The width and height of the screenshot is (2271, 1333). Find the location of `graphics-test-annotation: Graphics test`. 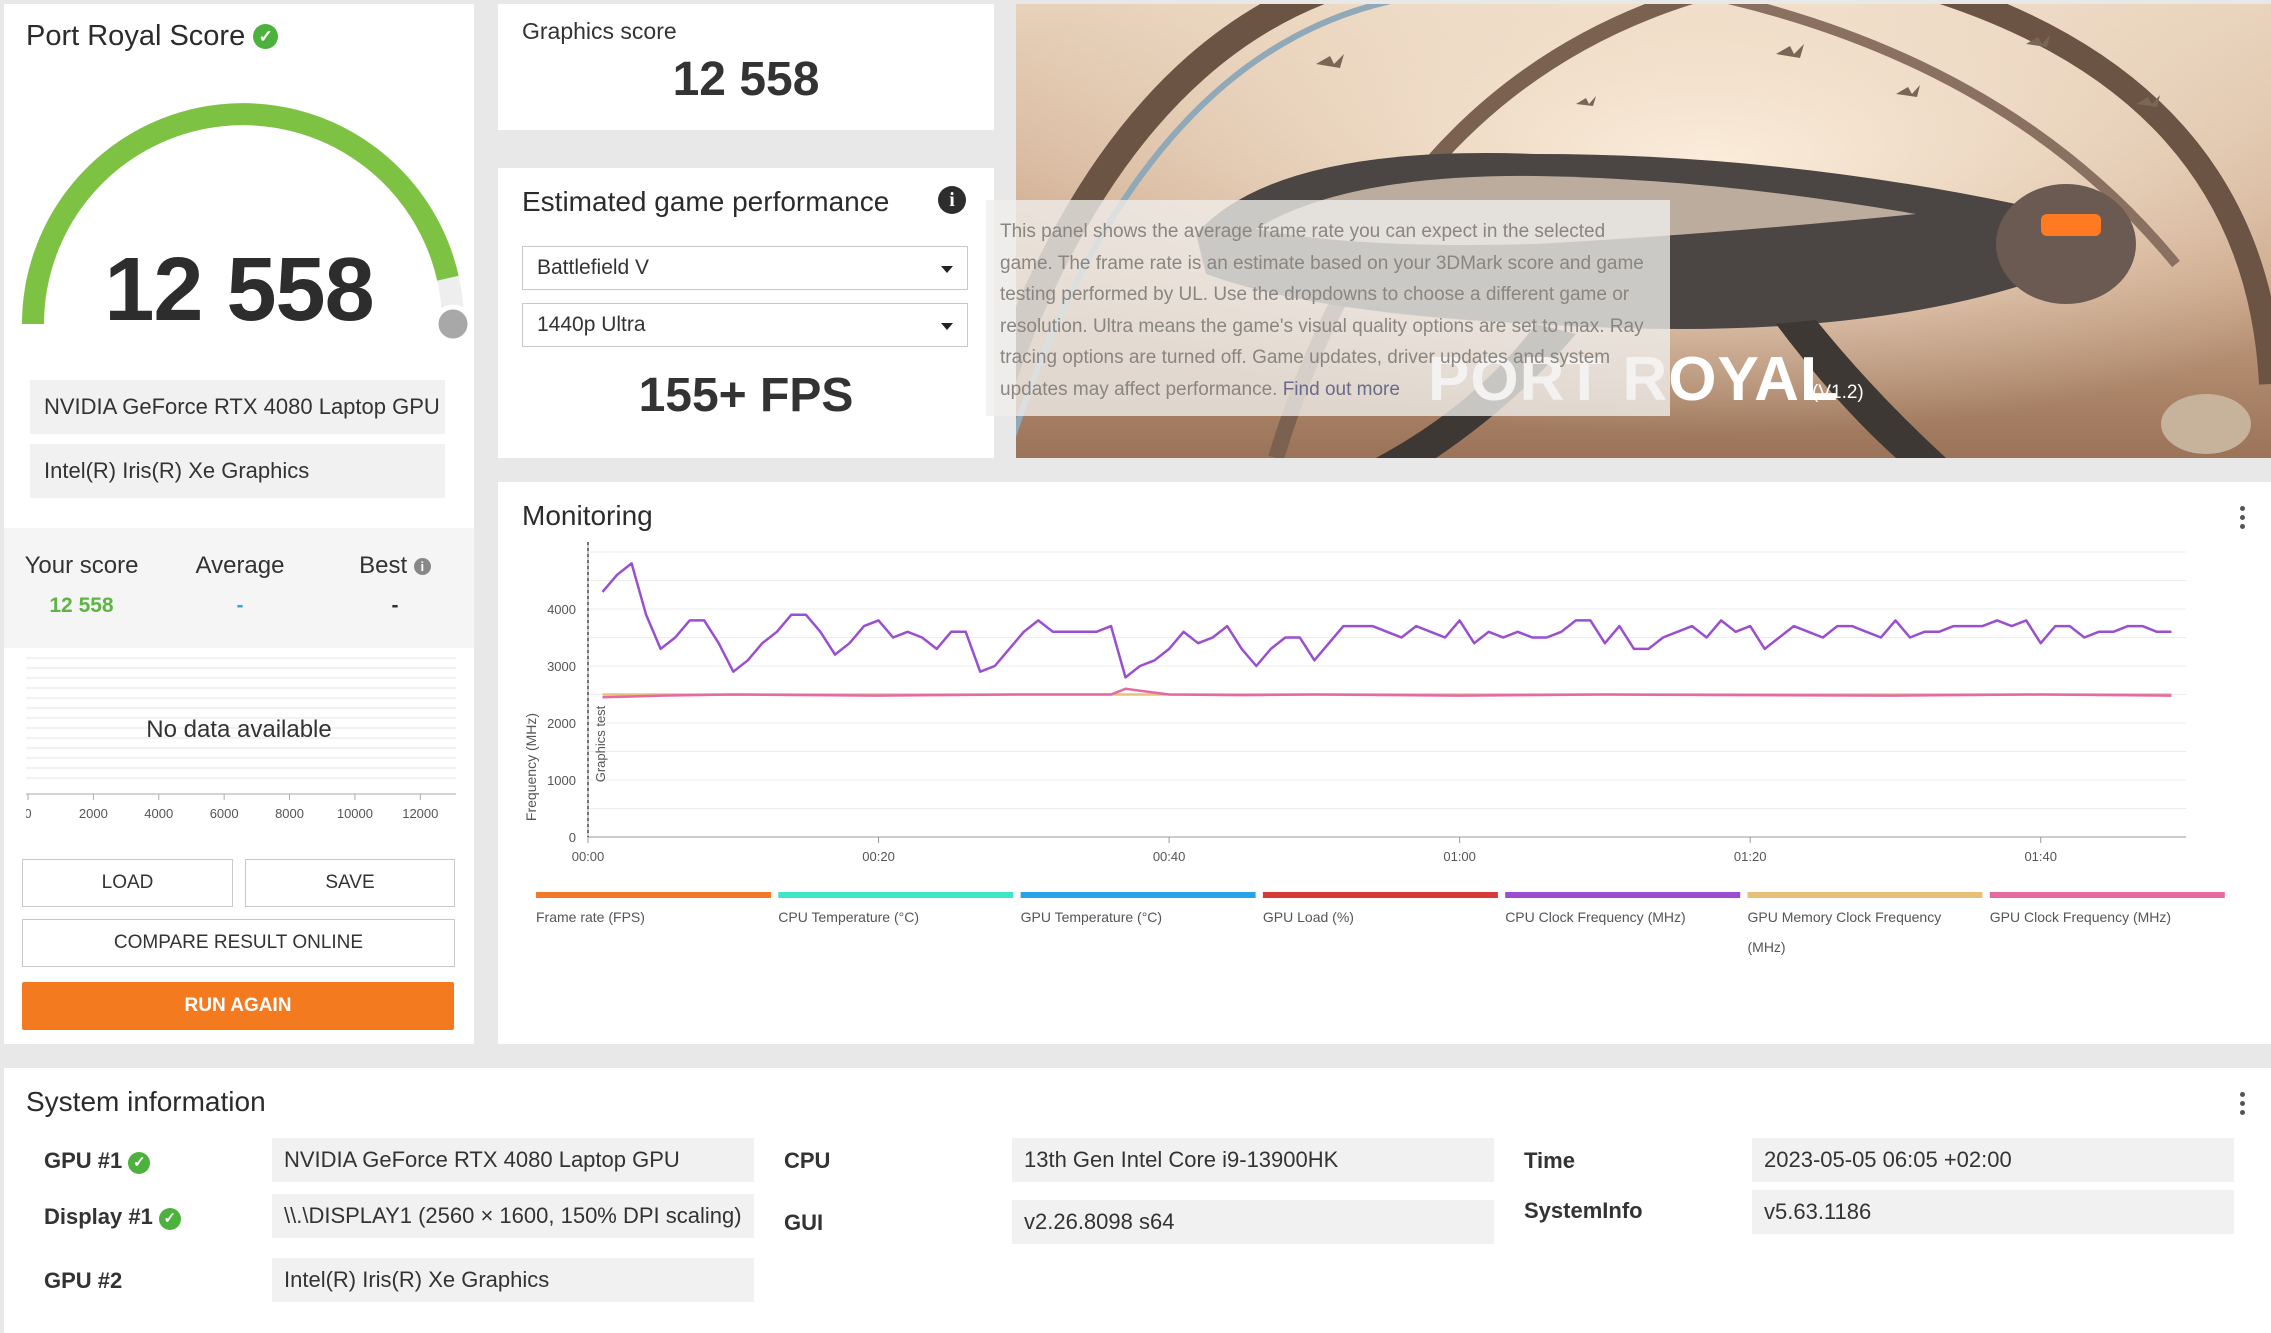

graphics-test-annotation: Graphics test is located at coordinates (600, 743).